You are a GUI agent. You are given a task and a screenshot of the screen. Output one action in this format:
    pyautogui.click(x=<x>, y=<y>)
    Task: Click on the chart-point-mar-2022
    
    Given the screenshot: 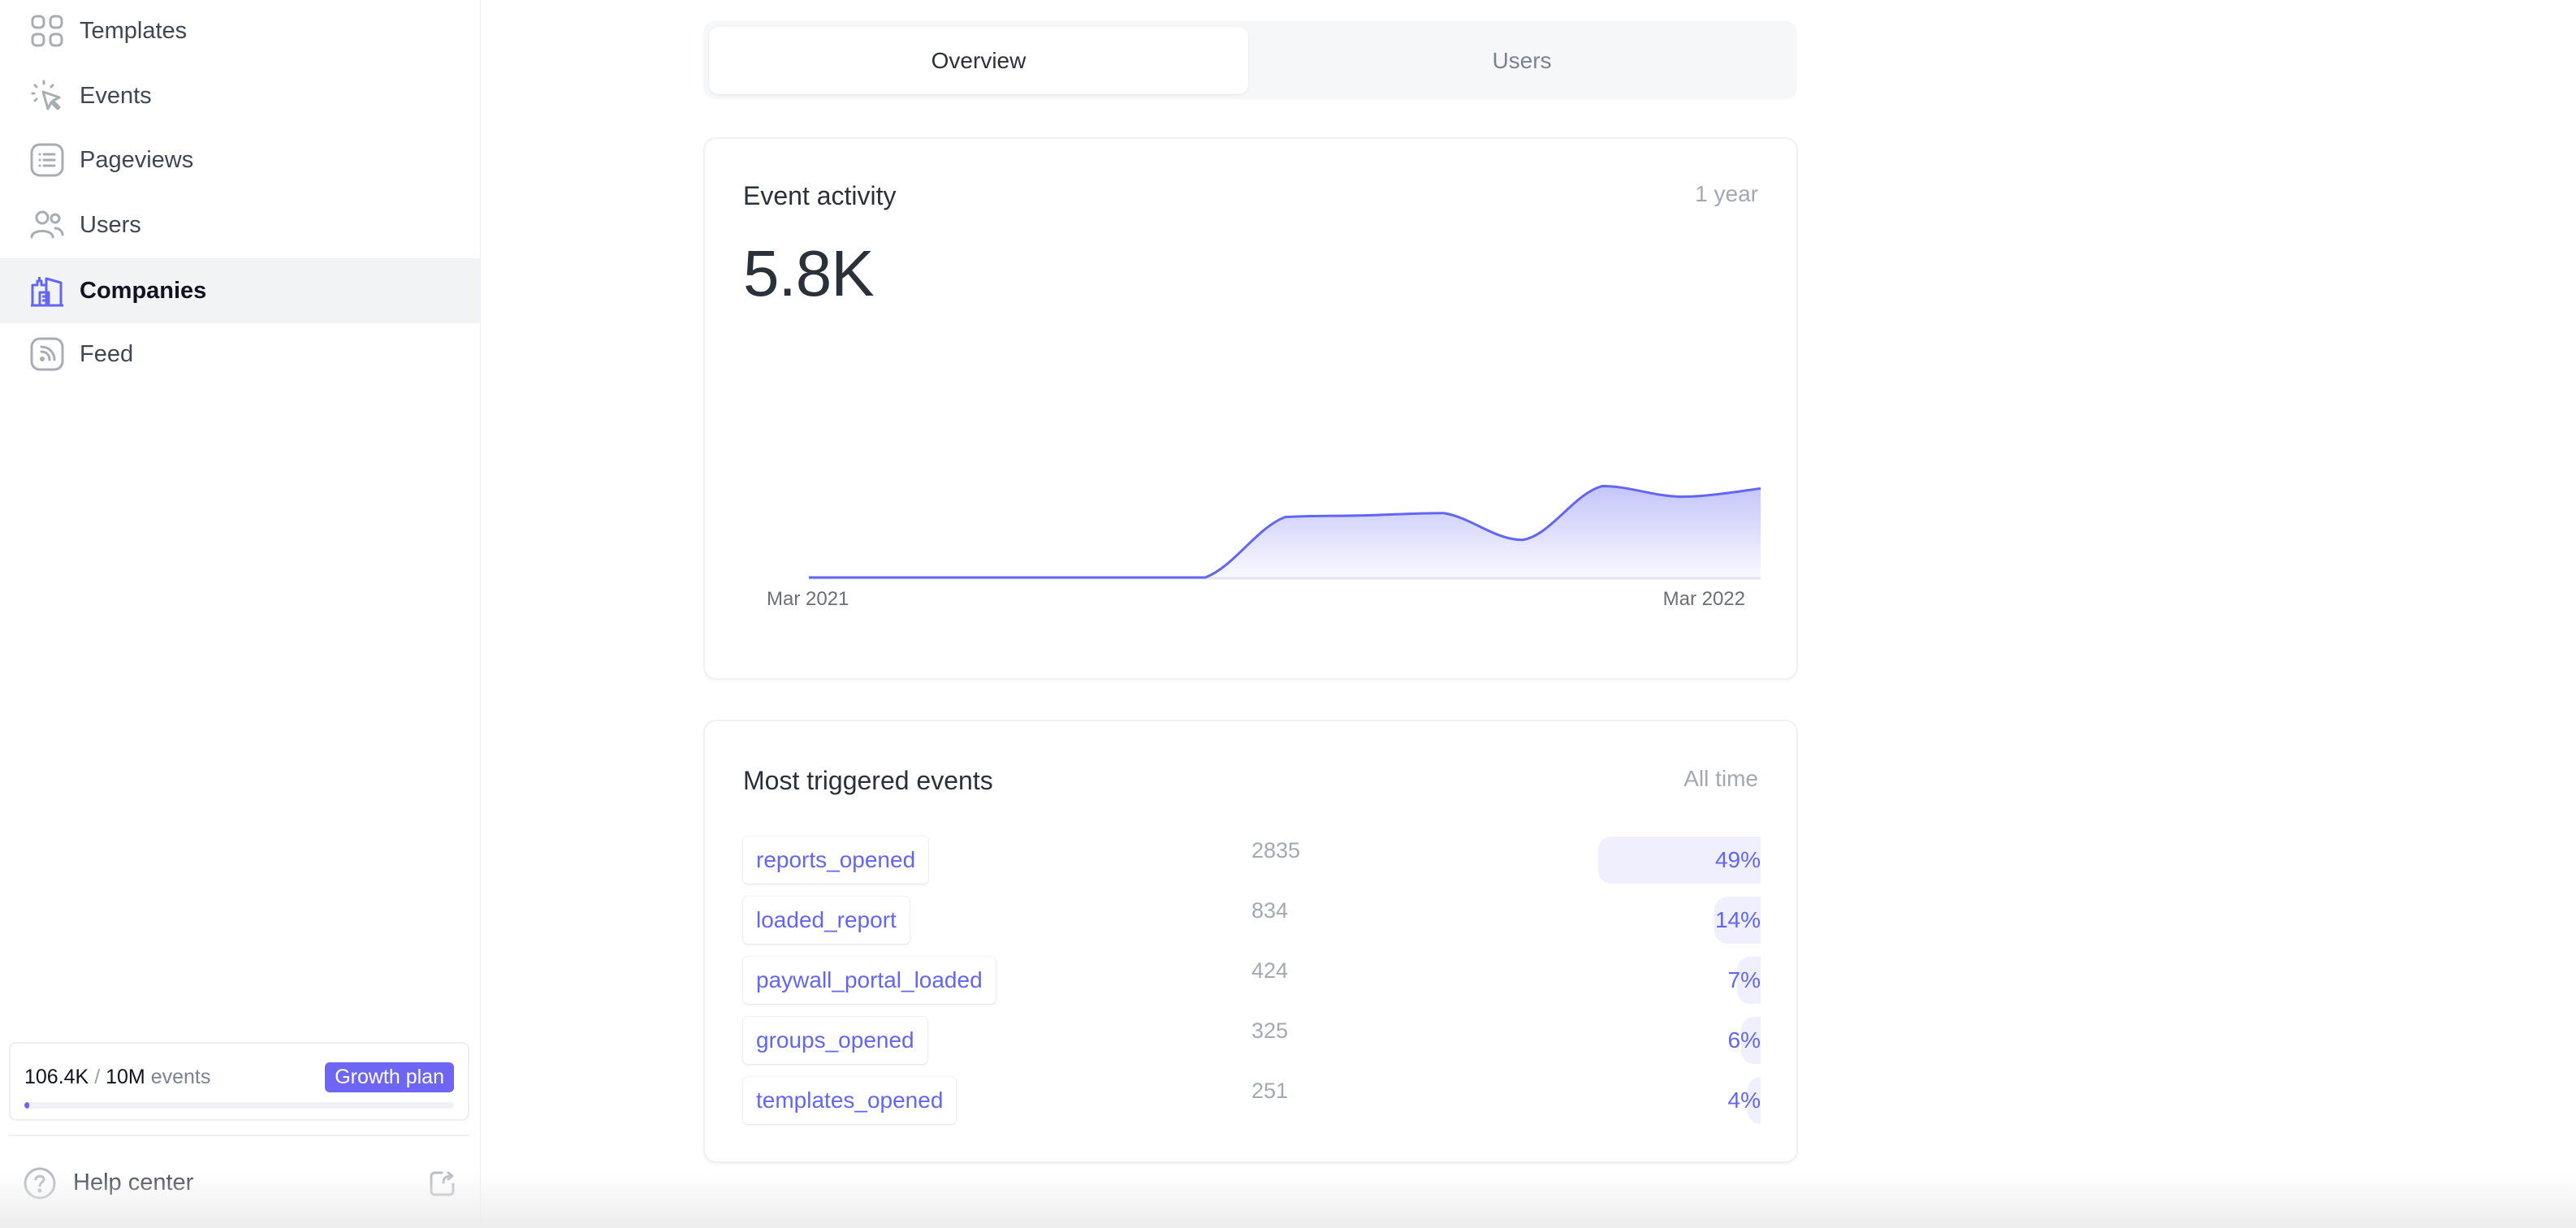 What is the action you would take?
    pyautogui.click(x=1760, y=489)
    